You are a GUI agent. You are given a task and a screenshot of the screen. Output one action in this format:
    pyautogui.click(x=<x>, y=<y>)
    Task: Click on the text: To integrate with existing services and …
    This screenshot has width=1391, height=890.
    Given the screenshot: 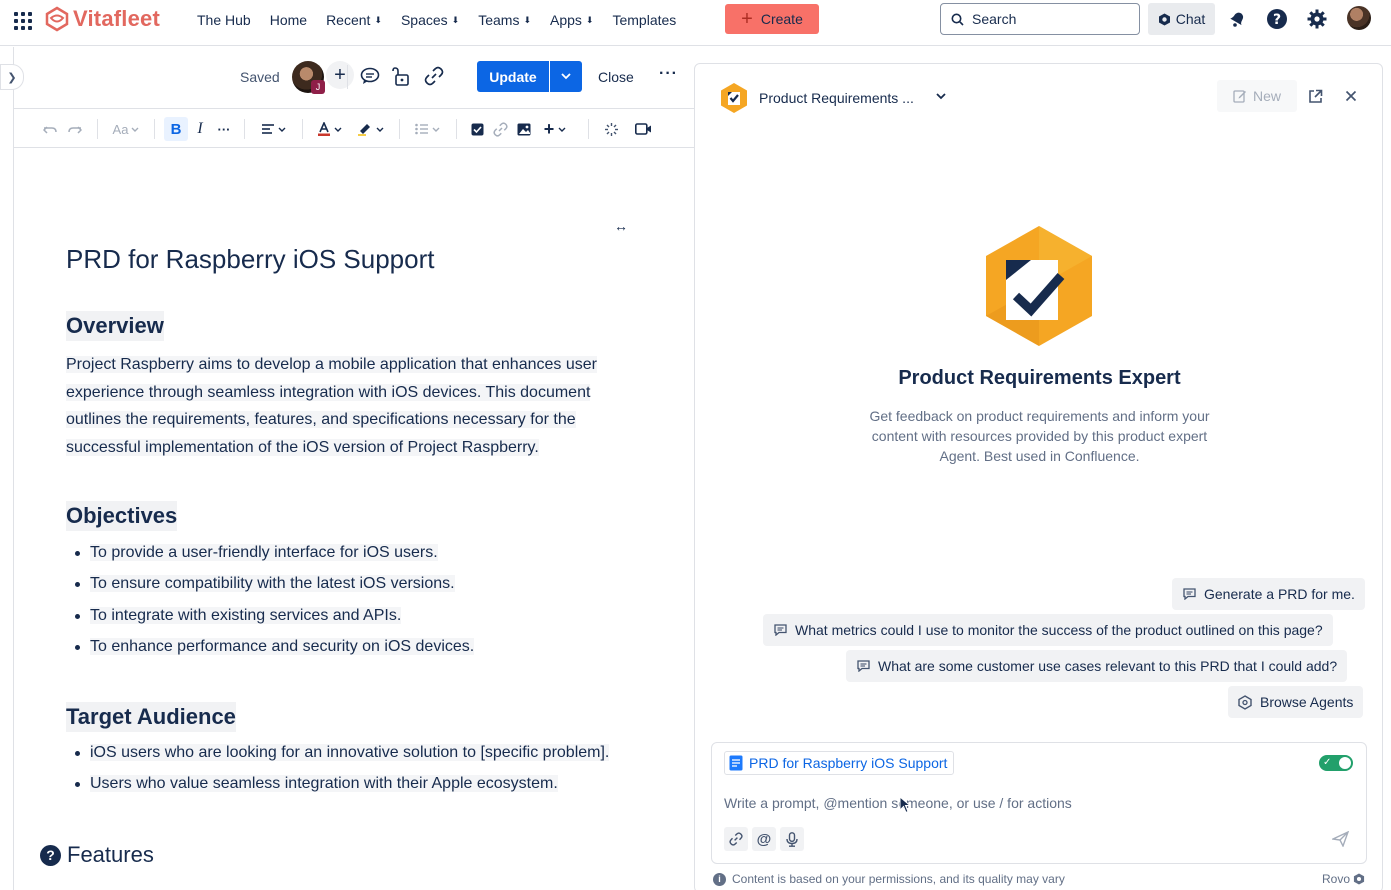 What is the action you would take?
    pyautogui.click(x=246, y=615)
    